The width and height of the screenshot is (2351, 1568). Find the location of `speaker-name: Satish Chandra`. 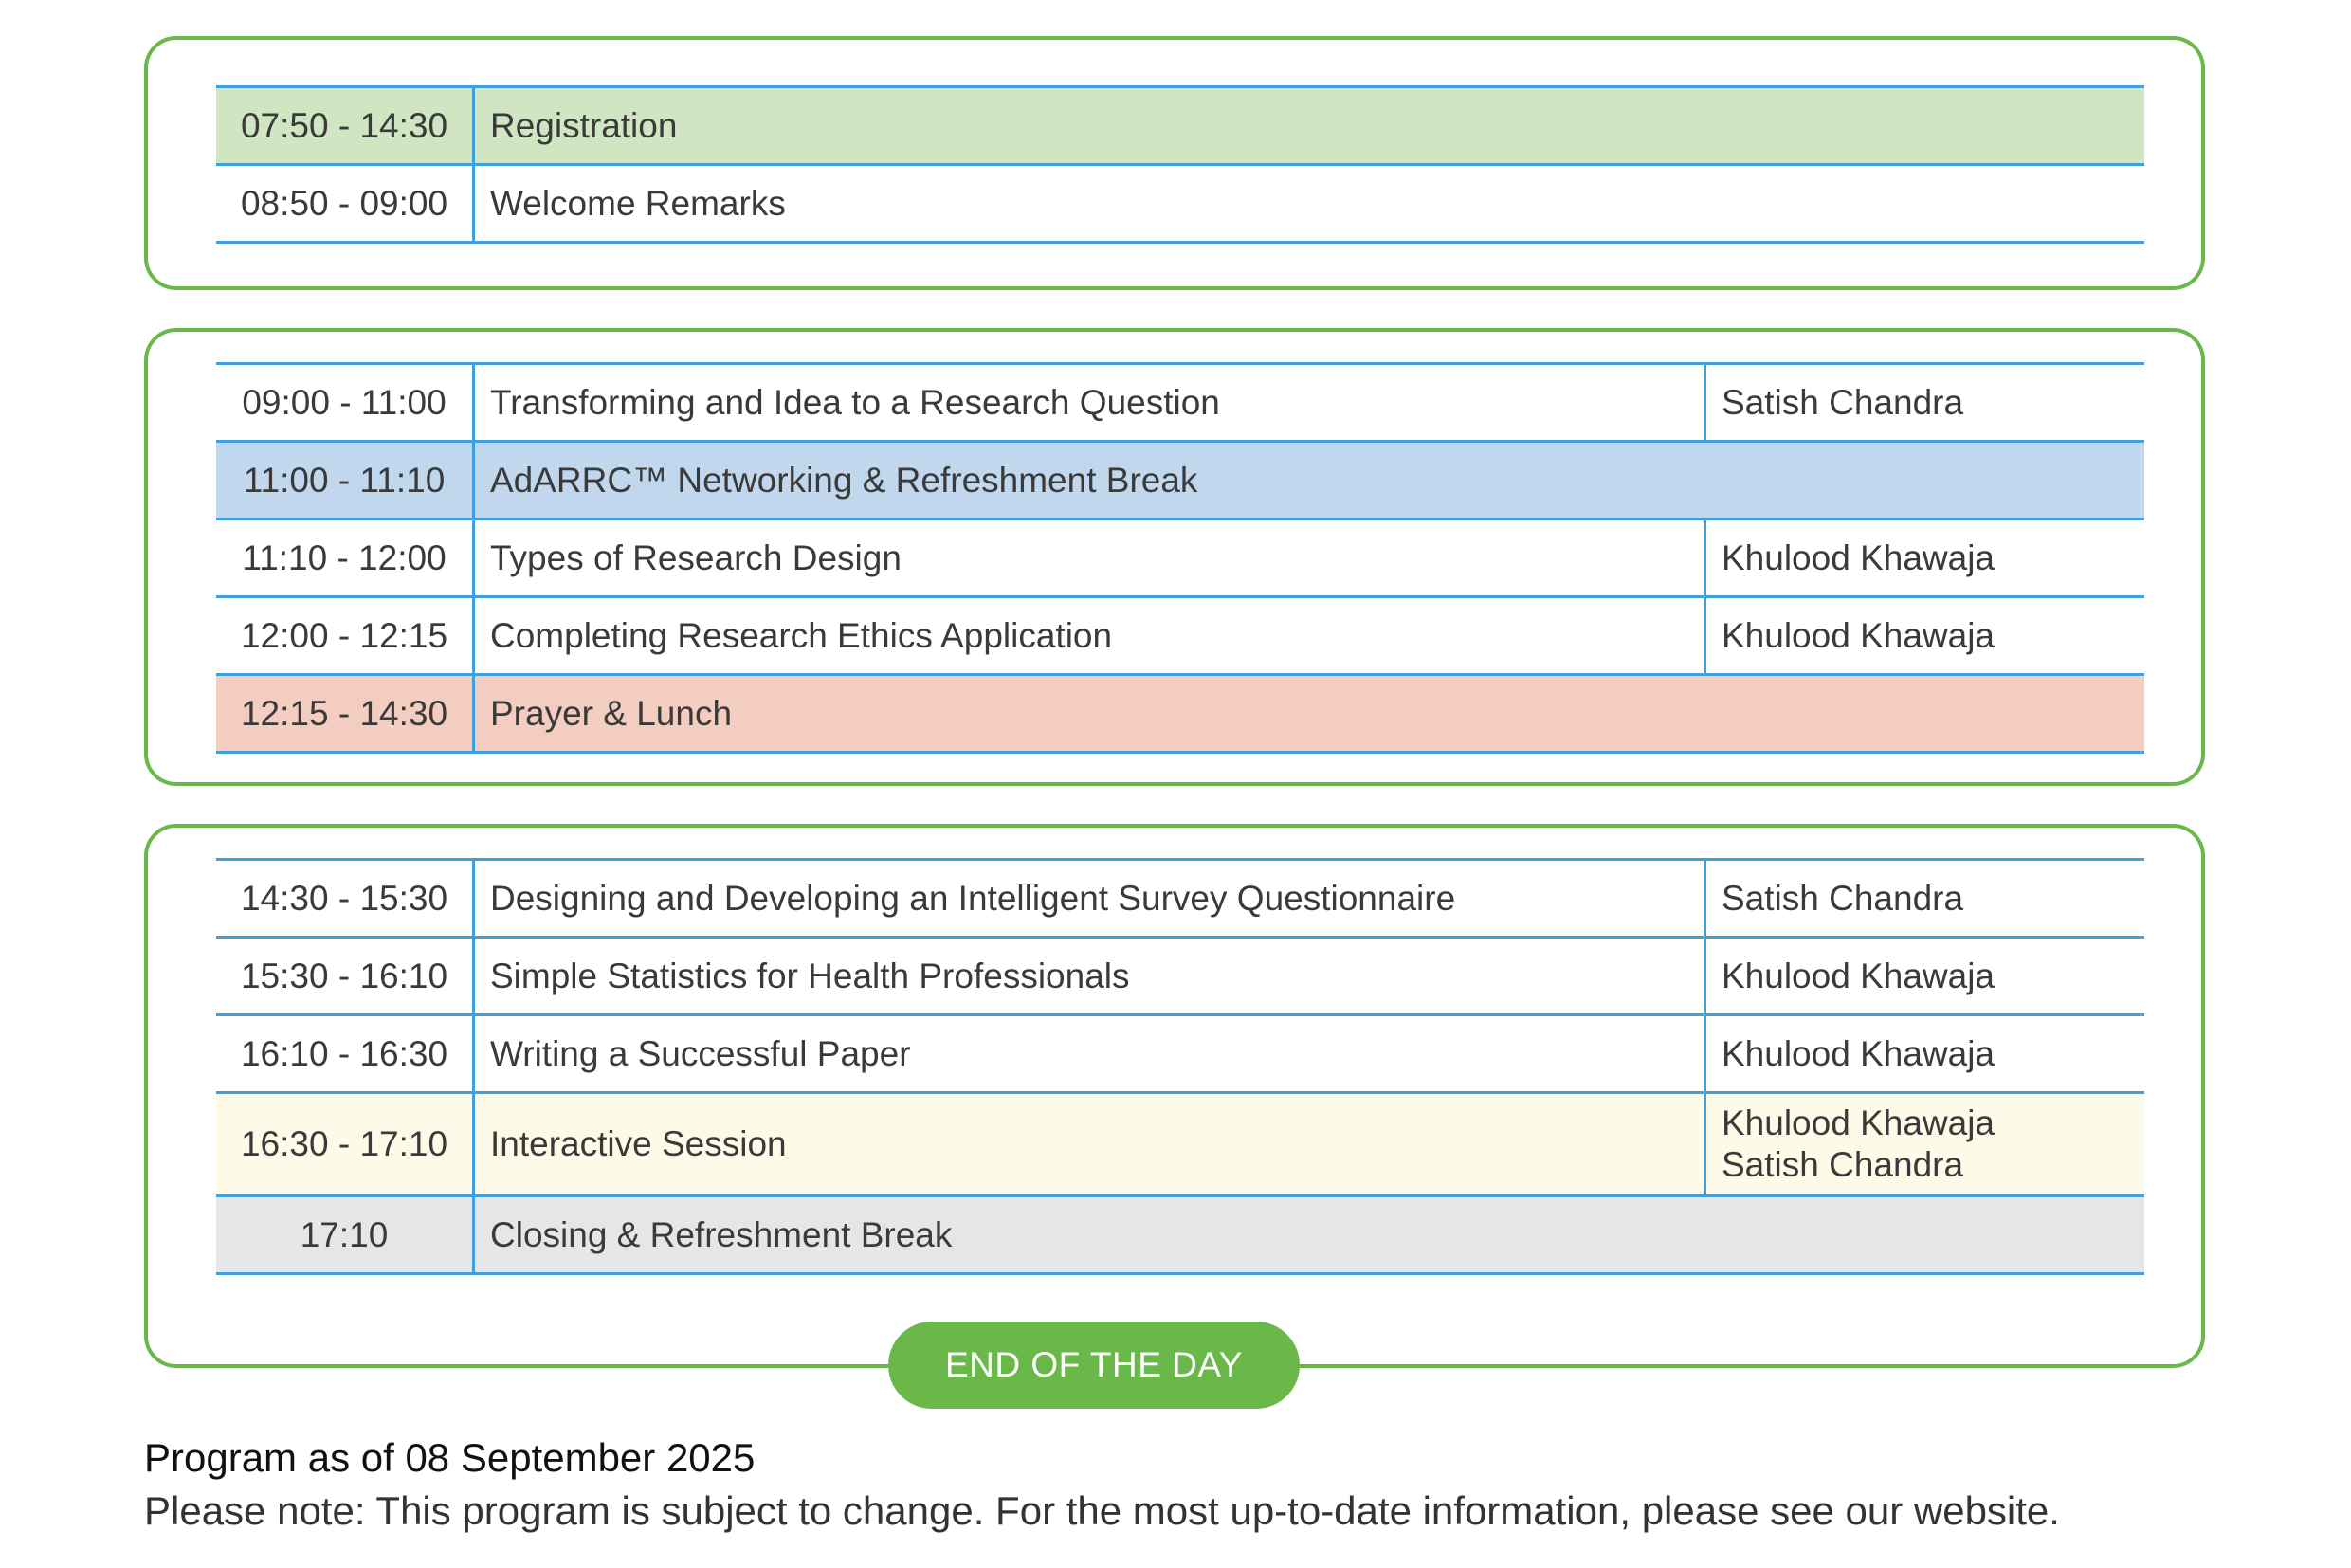

speaker-name: Satish Chandra is located at coordinates (1843, 1164).